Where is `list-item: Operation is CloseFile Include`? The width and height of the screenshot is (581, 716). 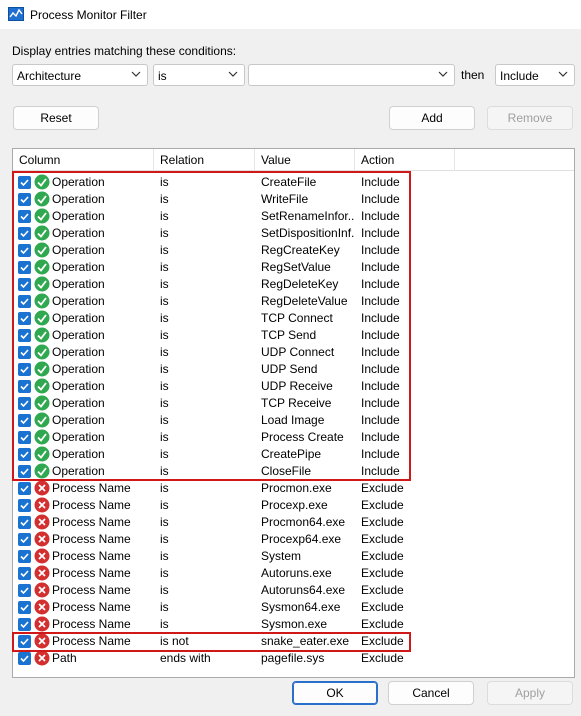
list-item: Operation is CloseFile Include is located at coordinates (293, 471).